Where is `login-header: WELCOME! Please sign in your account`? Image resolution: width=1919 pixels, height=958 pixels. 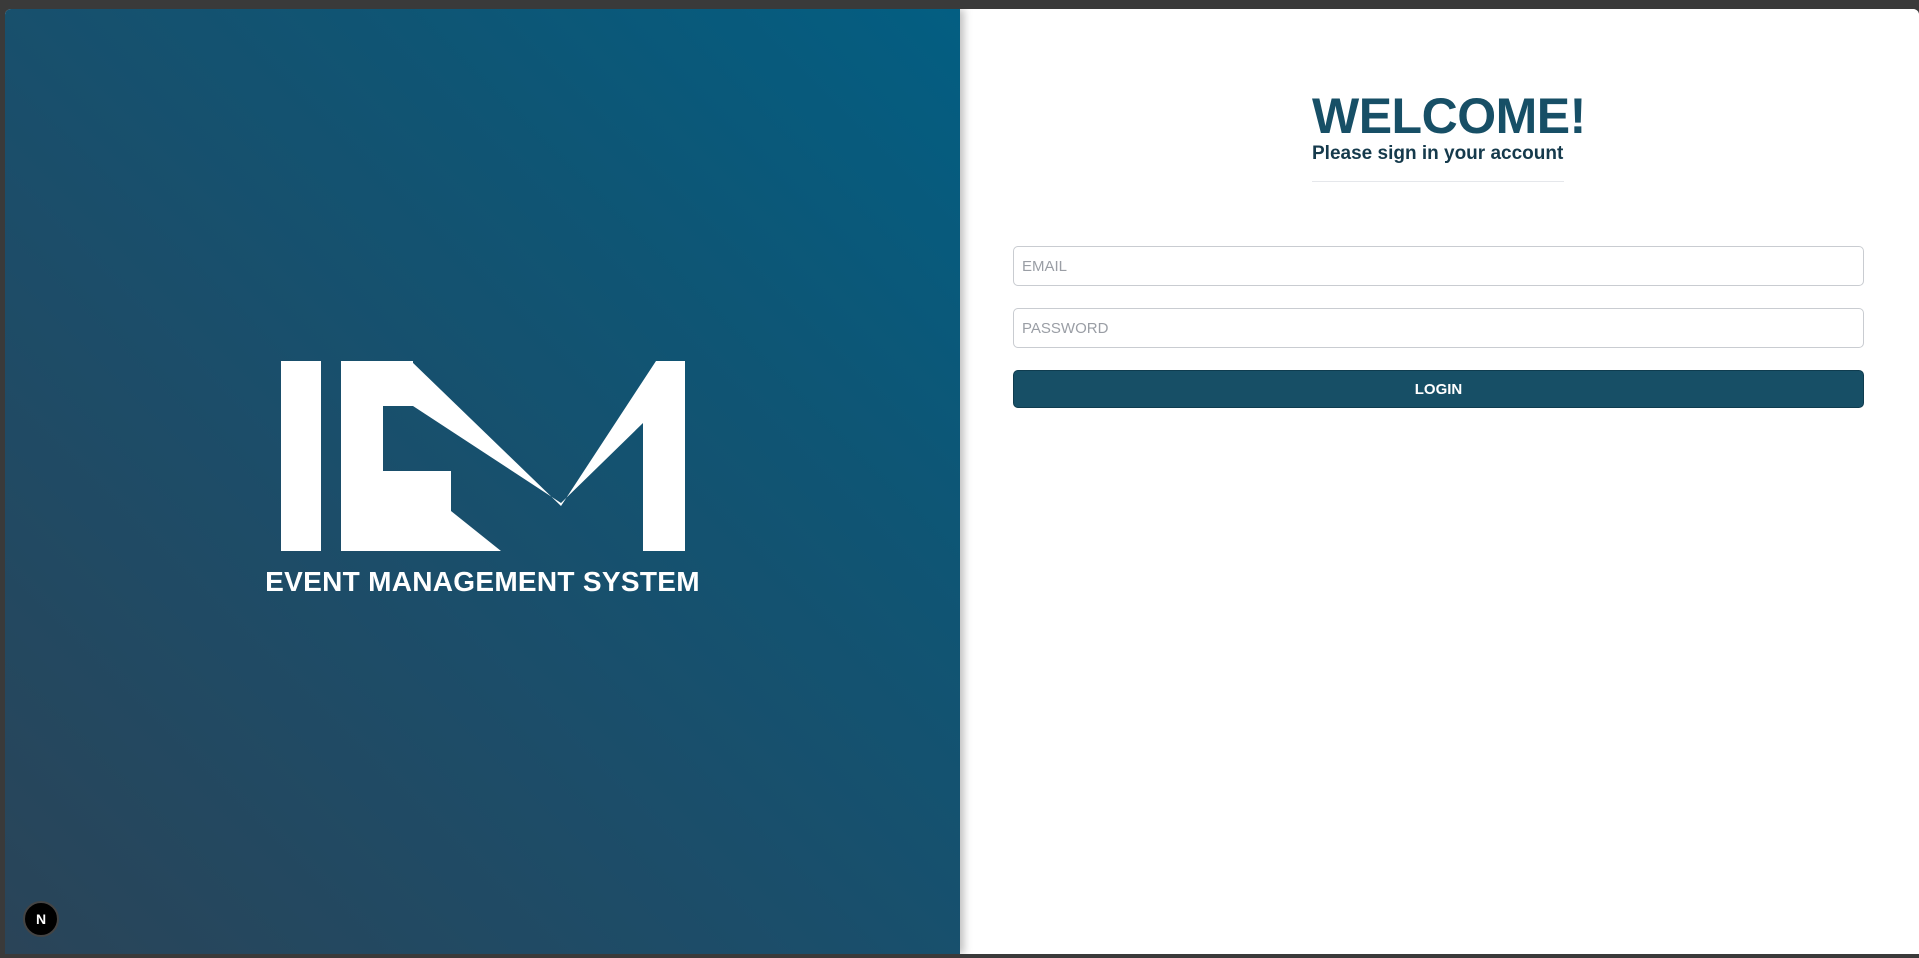 login-header: WELCOME! Please sign in your account is located at coordinates (1449, 135).